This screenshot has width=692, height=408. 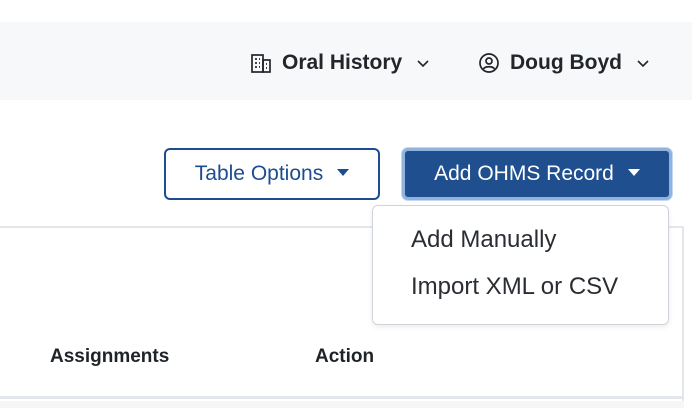 I want to click on table-row, so click(x=342, y=404).